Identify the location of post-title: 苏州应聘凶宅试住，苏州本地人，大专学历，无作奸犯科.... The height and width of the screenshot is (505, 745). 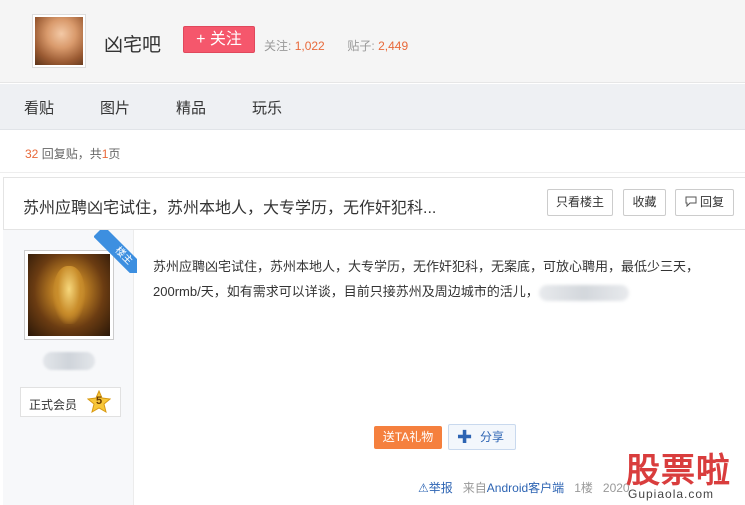
(230, 208).